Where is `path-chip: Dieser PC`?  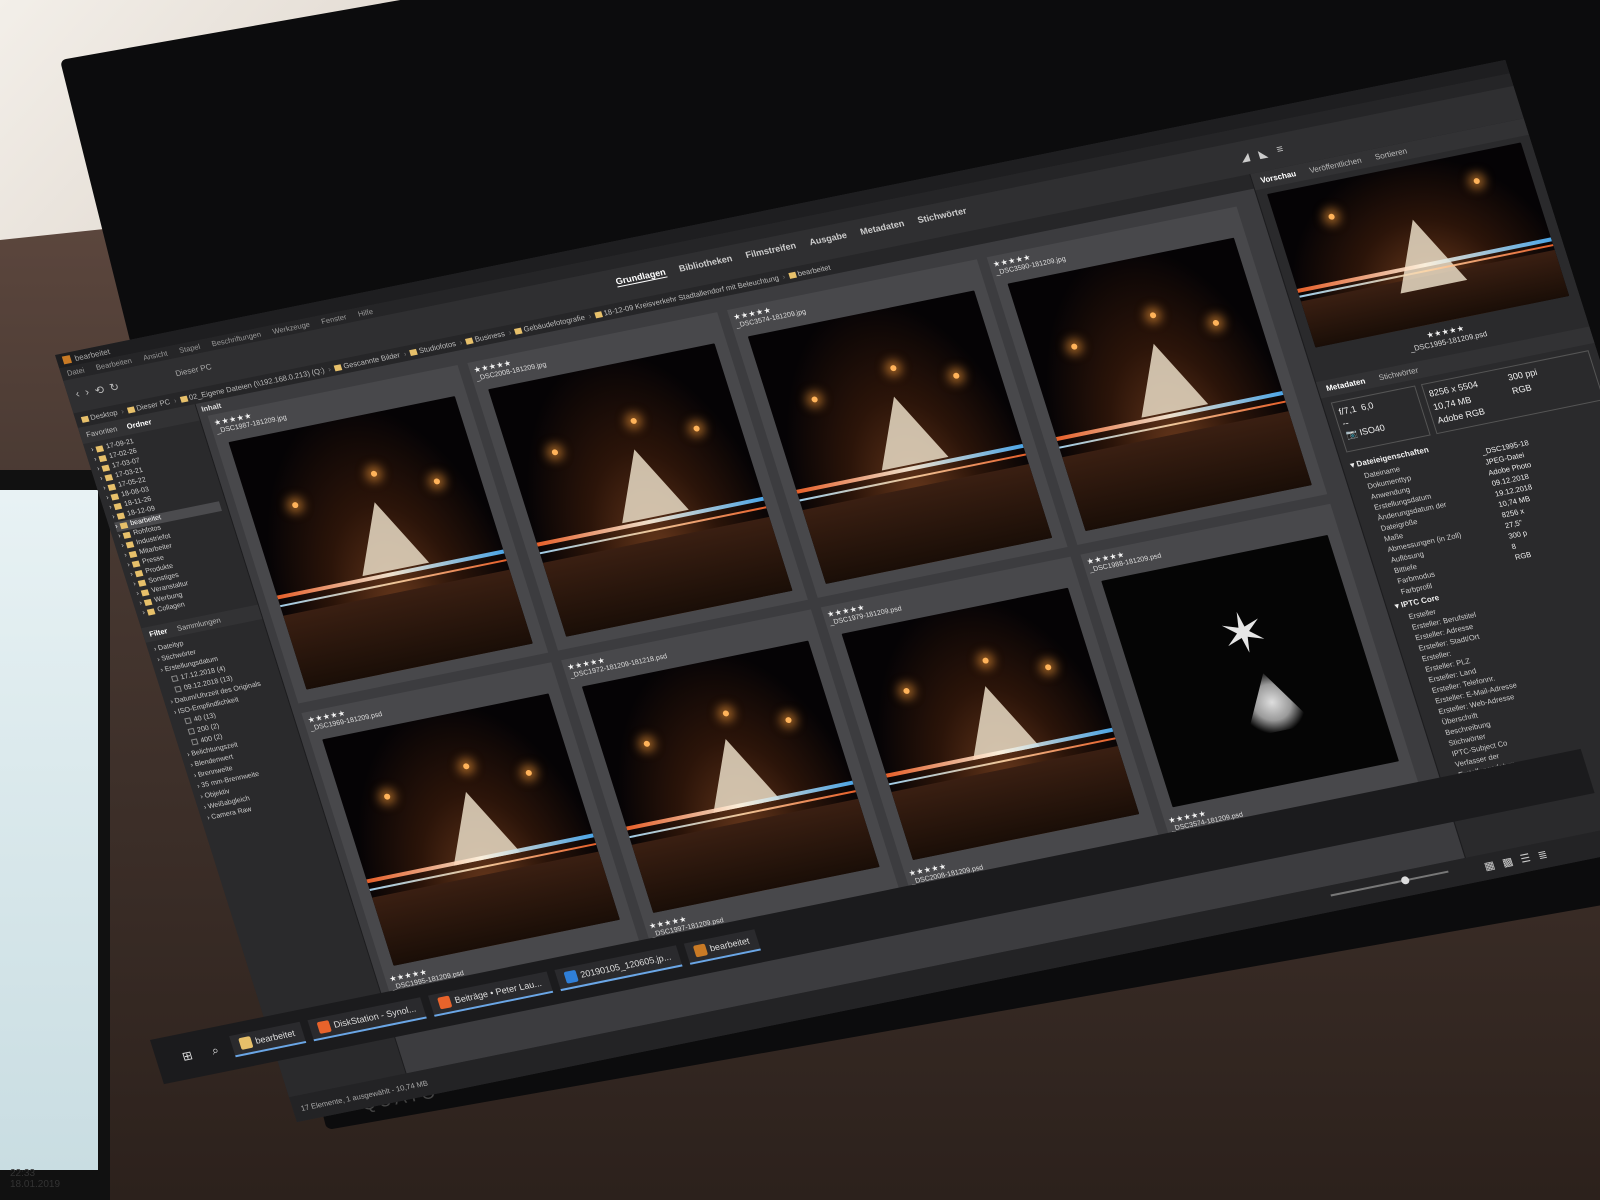
path-chip: Dieser PC is located at coordinates (193, 370).